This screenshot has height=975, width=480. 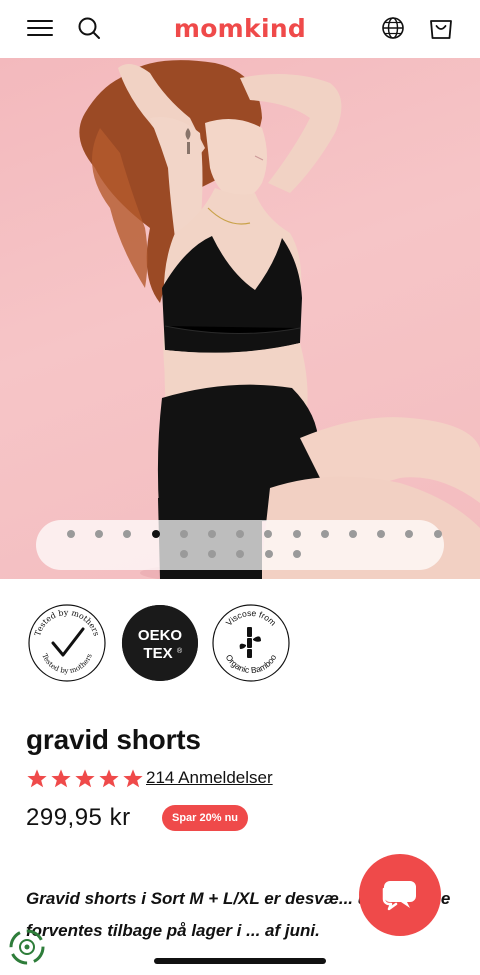 I want to click on gallery-pagination, so click(x=240, y=545).